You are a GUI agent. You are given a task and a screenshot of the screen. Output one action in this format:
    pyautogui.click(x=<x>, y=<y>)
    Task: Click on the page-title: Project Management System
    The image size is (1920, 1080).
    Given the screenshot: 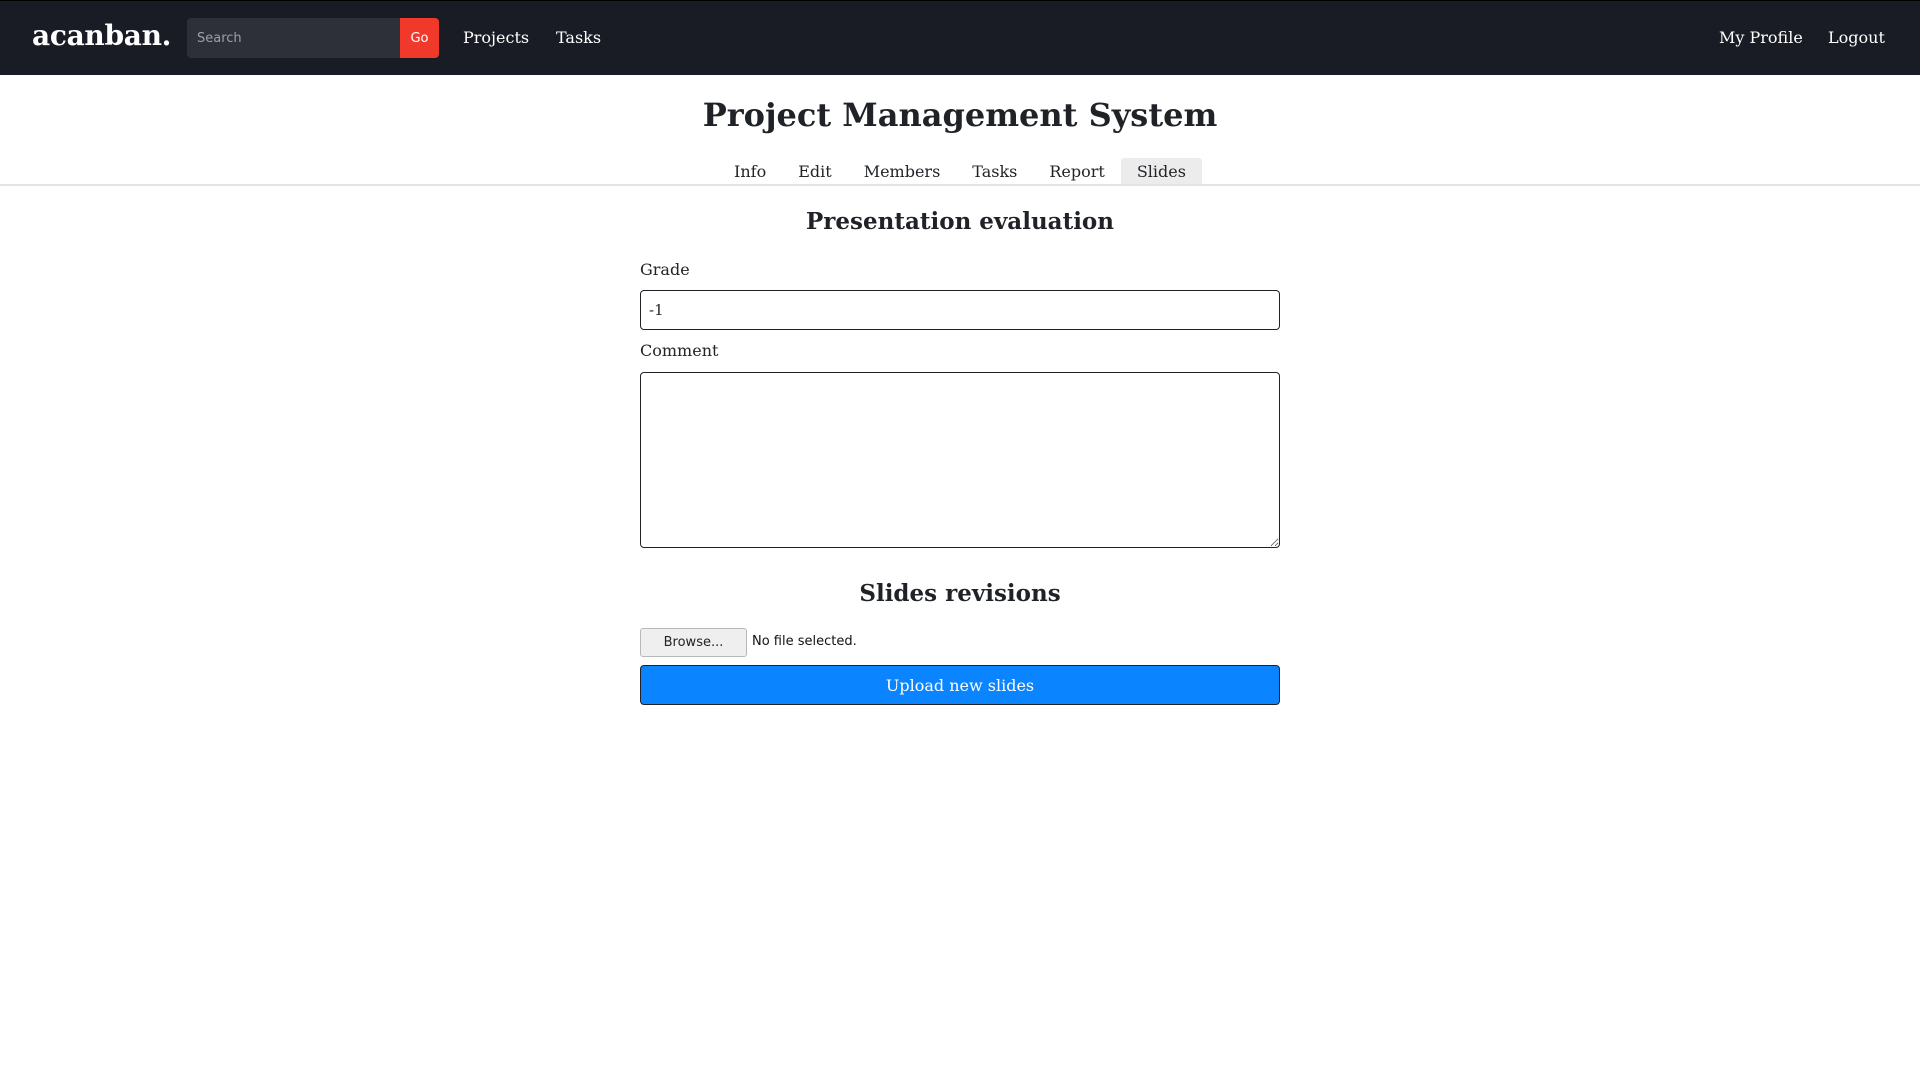 What is the action you would take?
    pyautogui.click(x=960, y=115)
    